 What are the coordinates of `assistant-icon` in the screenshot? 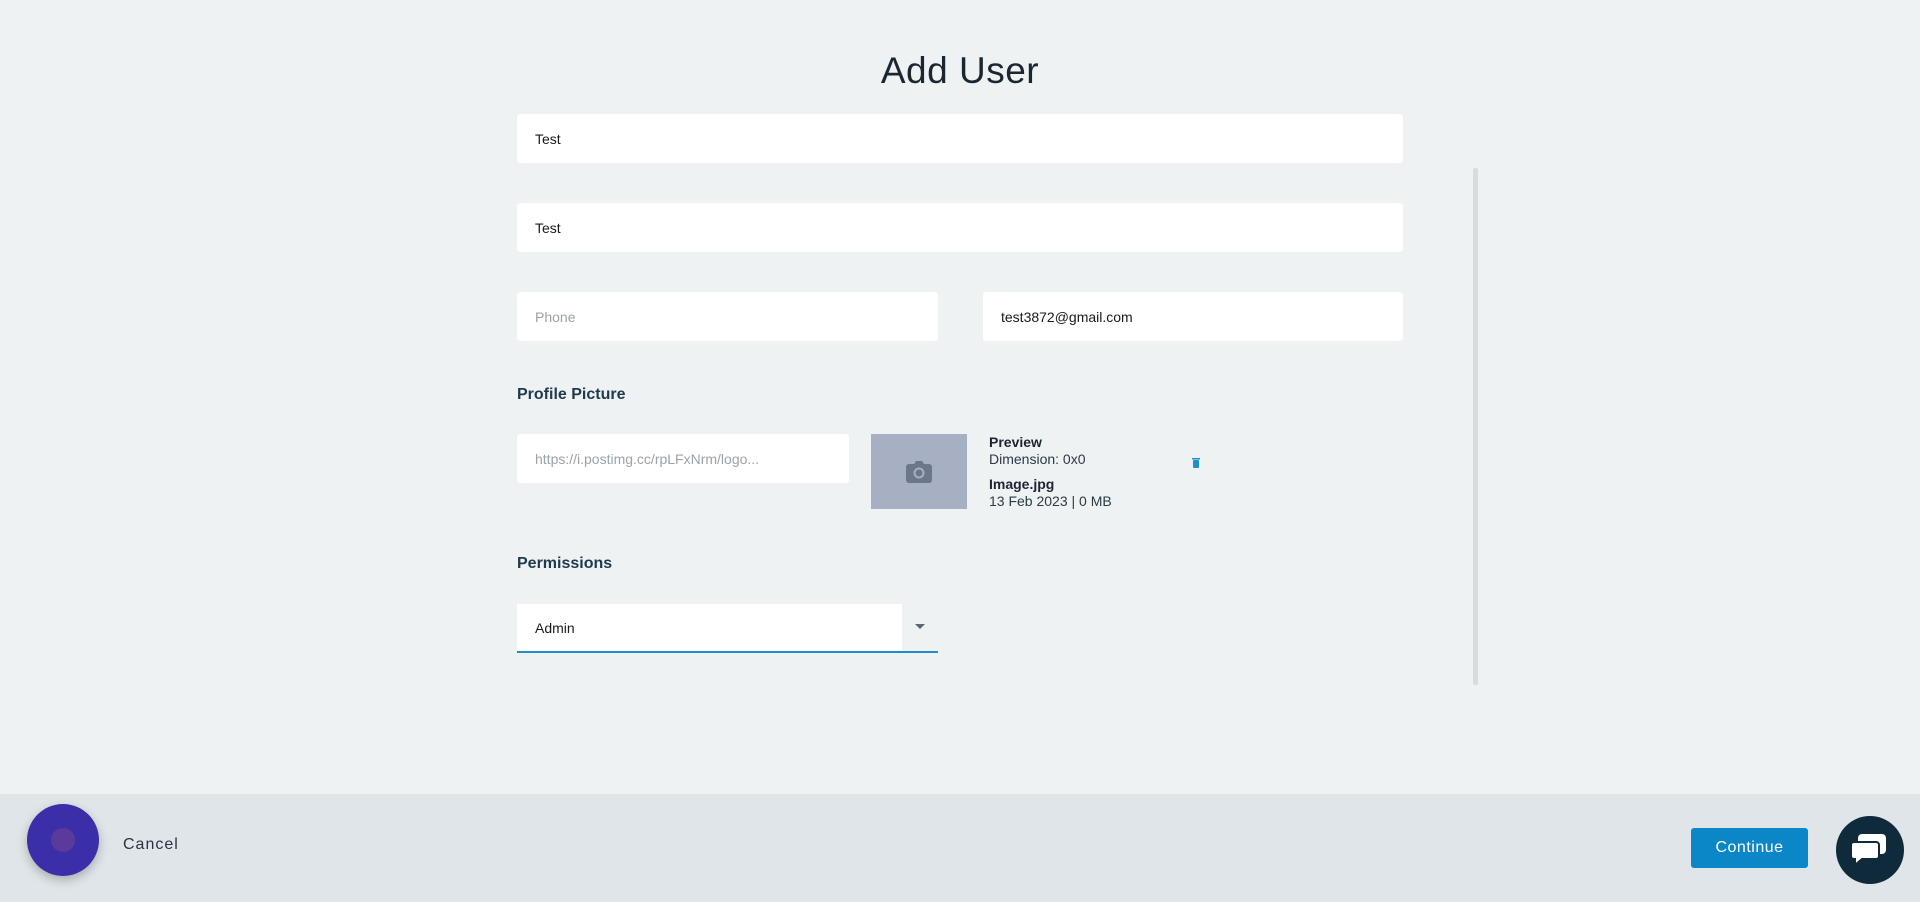 It's located at (63, 840).